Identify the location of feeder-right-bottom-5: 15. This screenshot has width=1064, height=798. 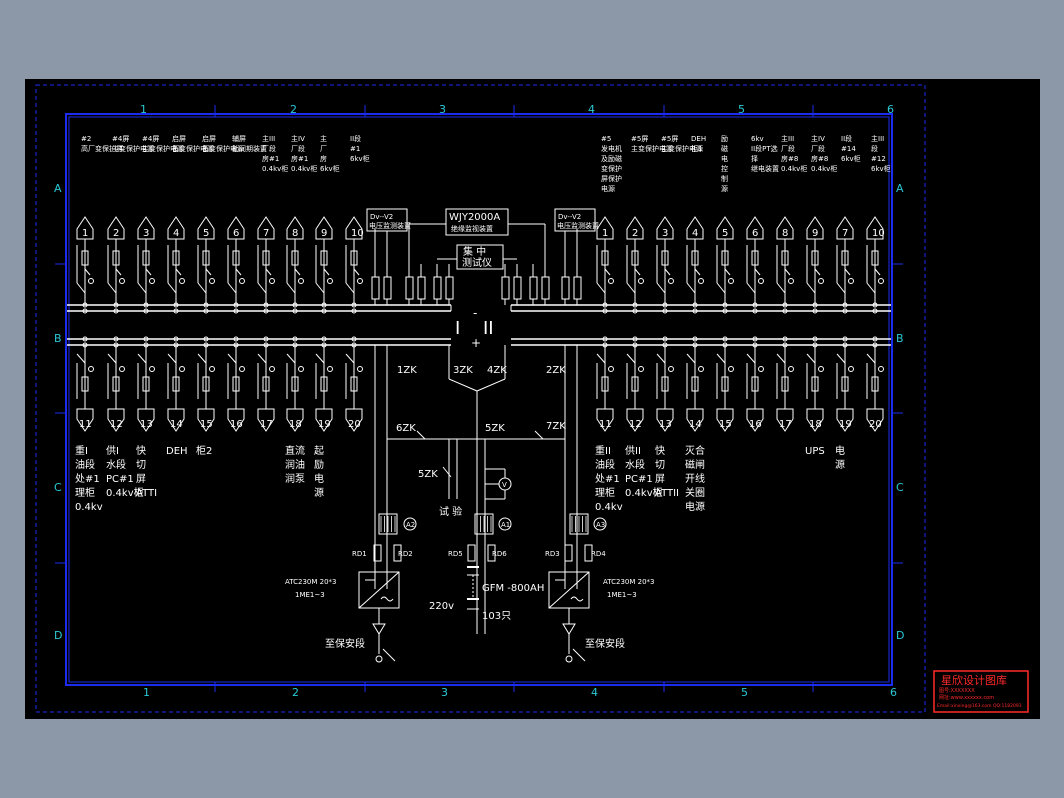
(725, 384).